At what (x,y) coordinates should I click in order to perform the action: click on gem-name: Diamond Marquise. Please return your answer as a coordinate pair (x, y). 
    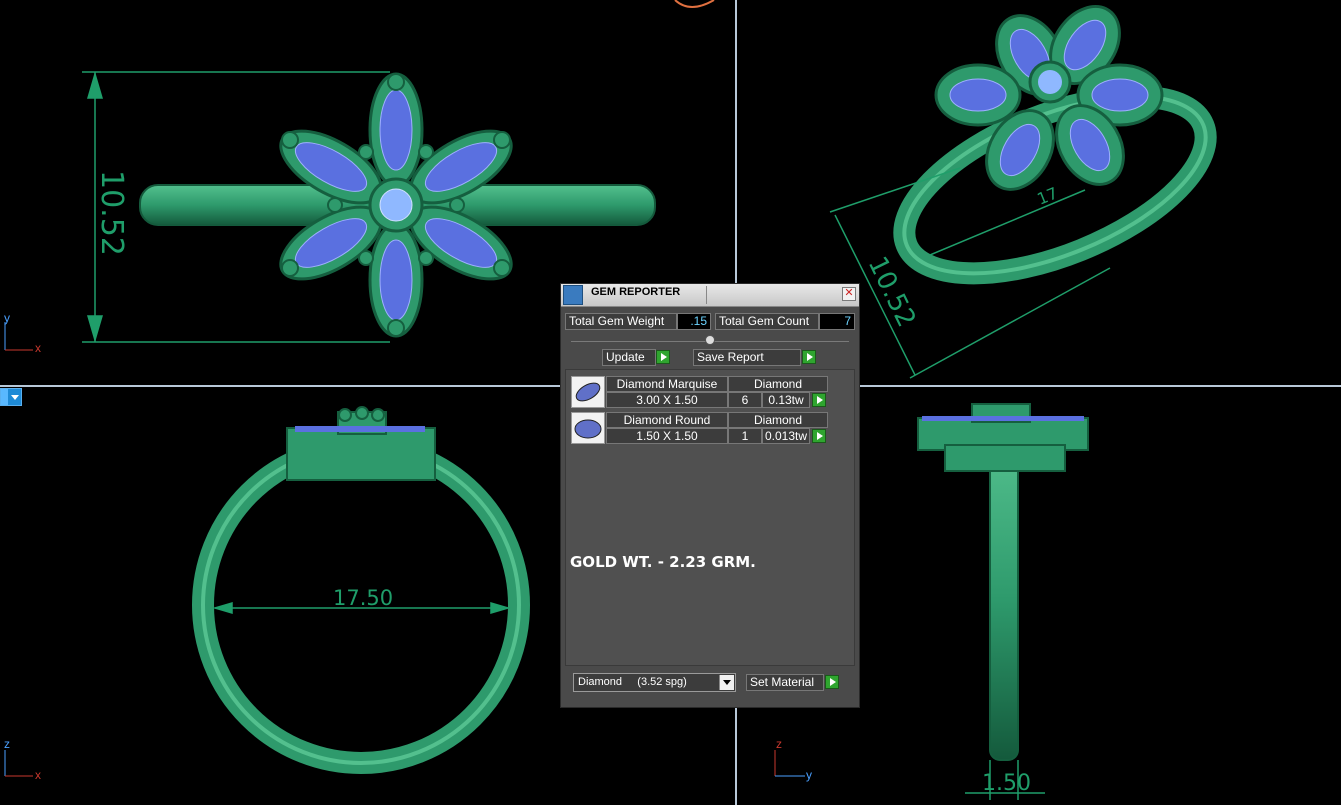
    Looking at the image, I should click on (667, 384).